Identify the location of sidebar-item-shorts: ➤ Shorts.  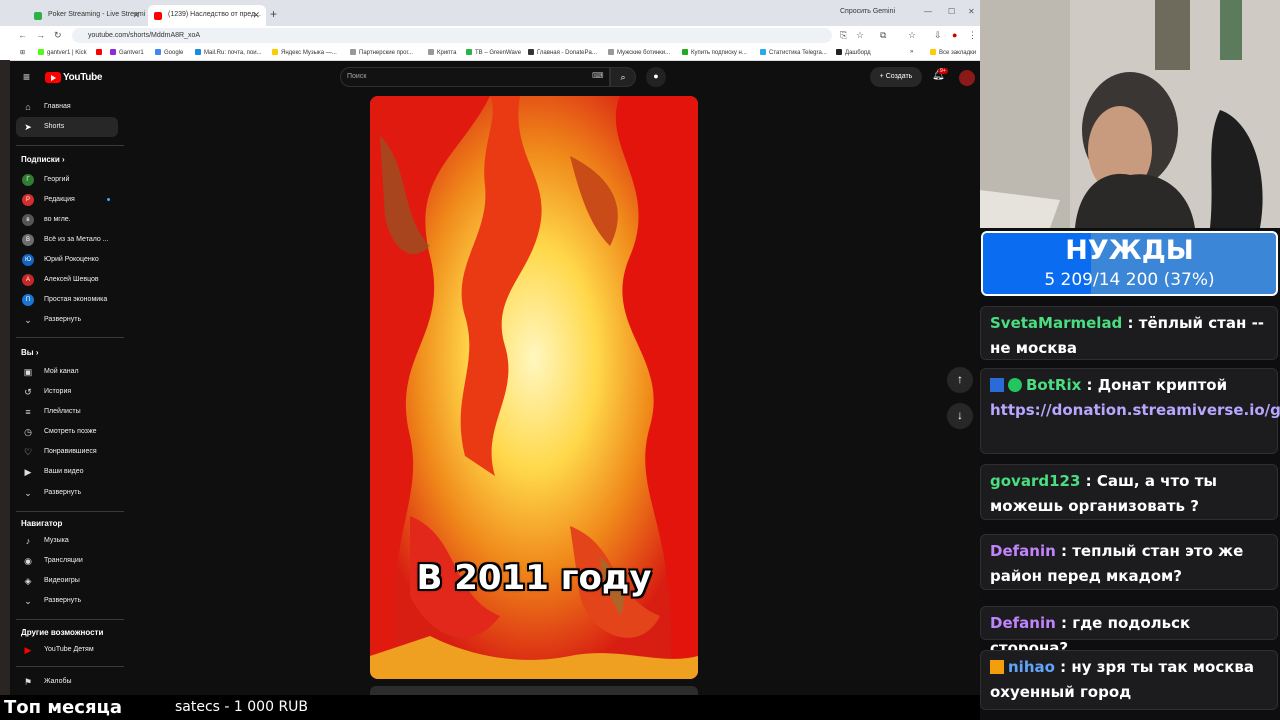
(67, 127).